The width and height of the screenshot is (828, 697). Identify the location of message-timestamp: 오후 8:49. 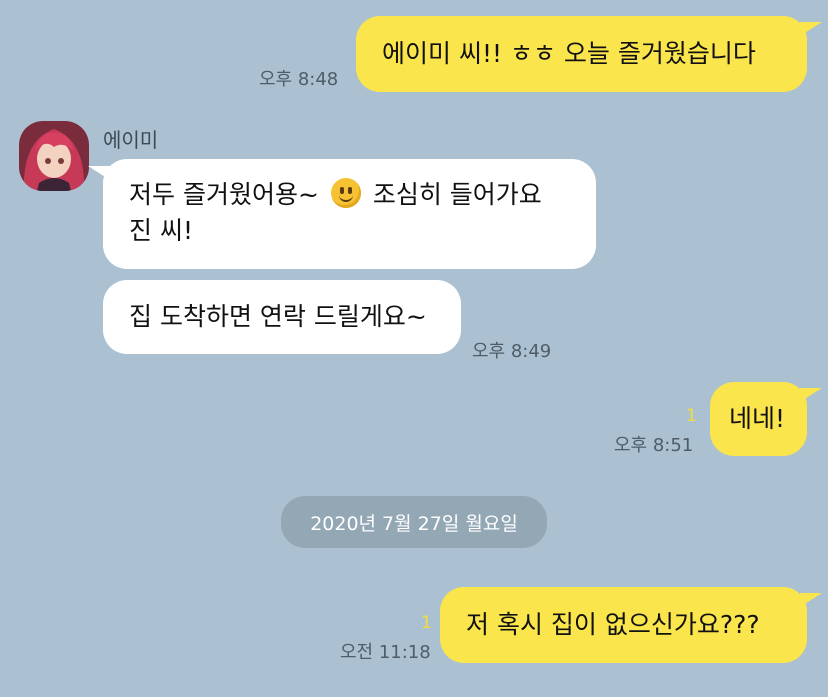
(512, 351).